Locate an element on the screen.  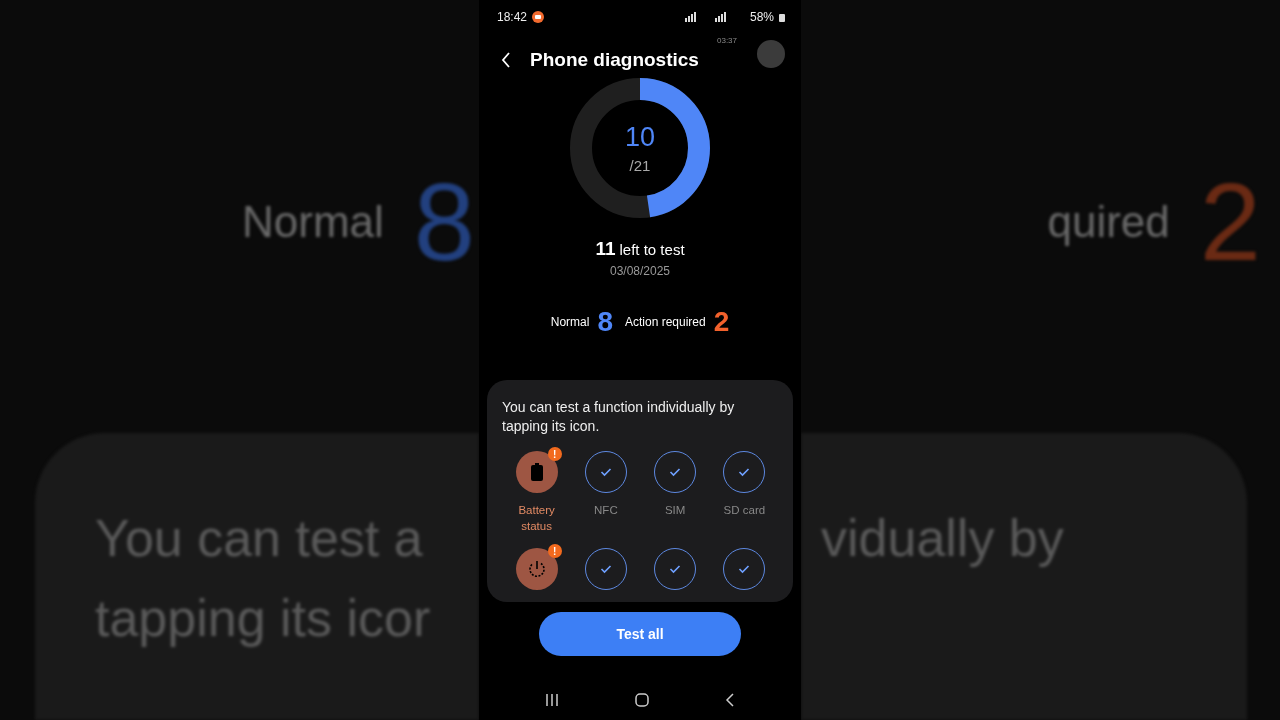
backdrop-text: Normal is located at coordinates (313, 221).